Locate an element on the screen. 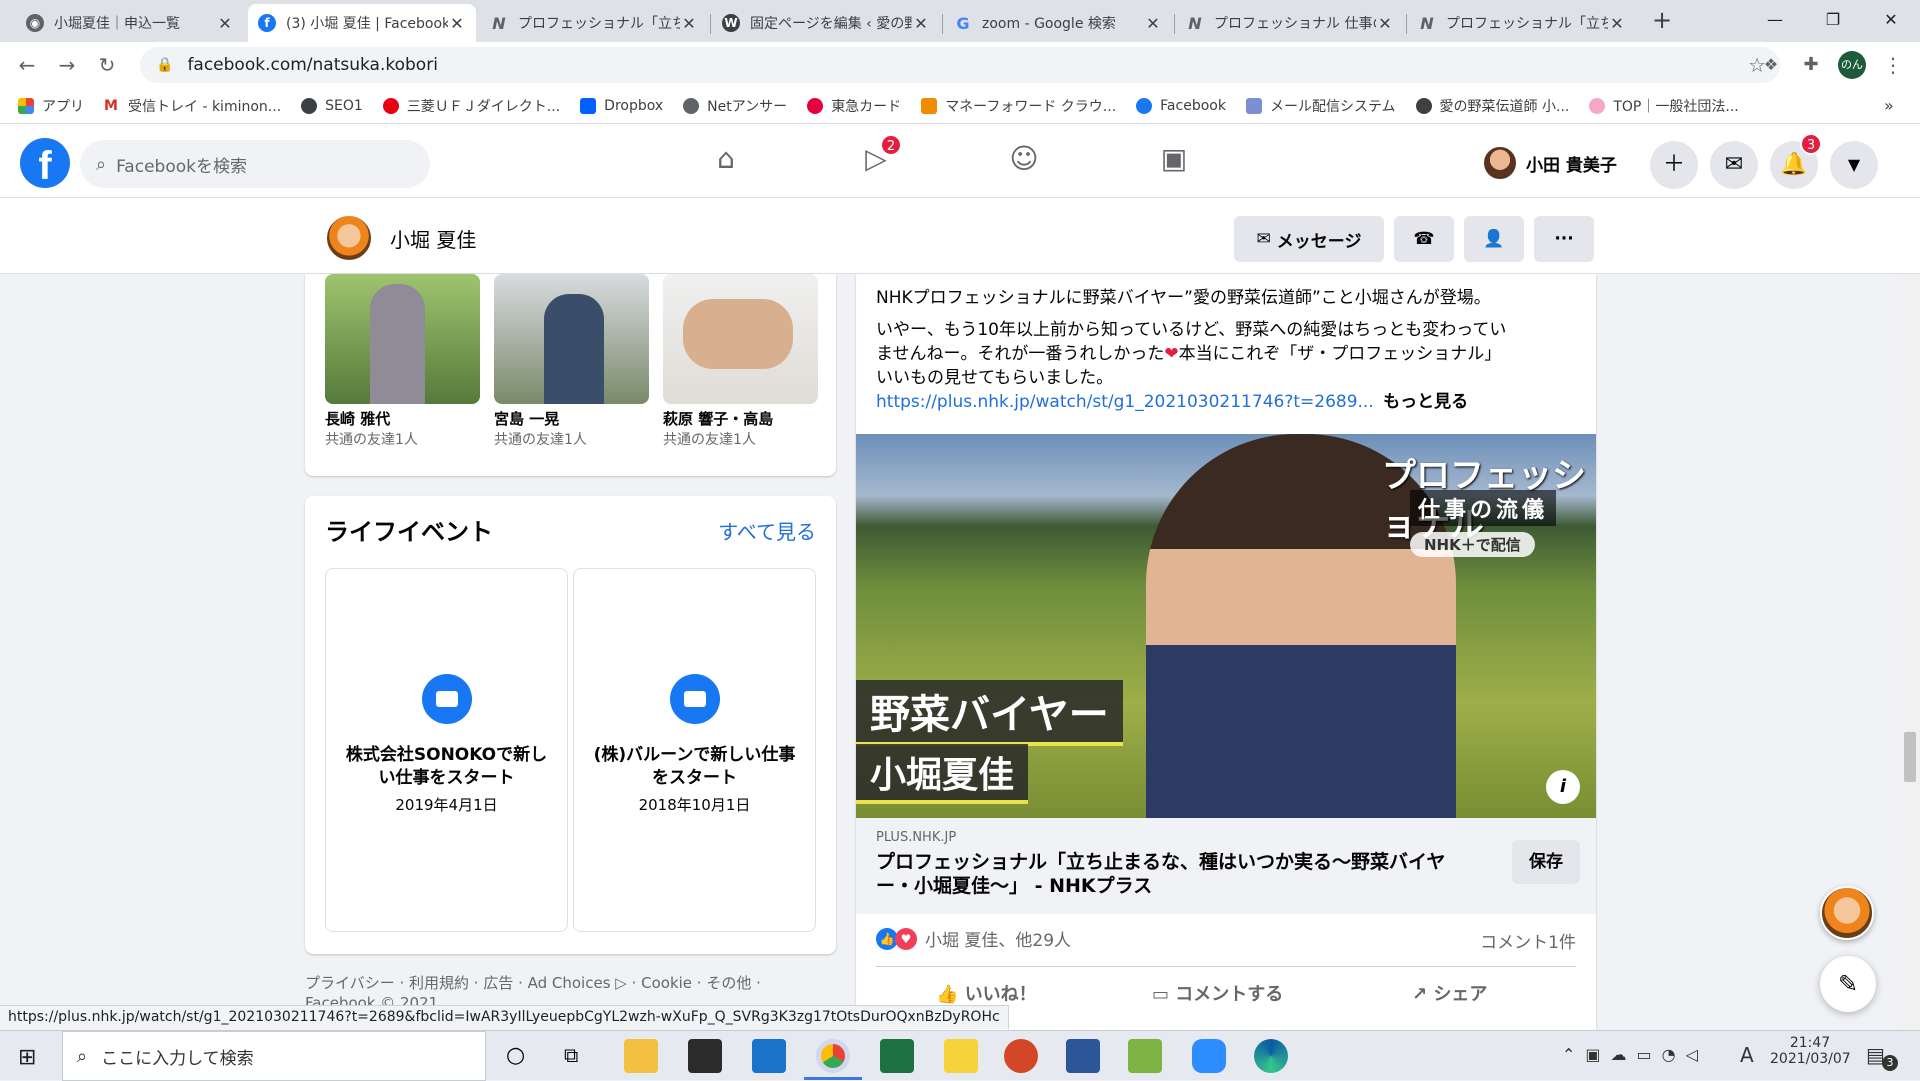  action-center-icon: ▤ 3 is located at coordinates (1882, 1057).